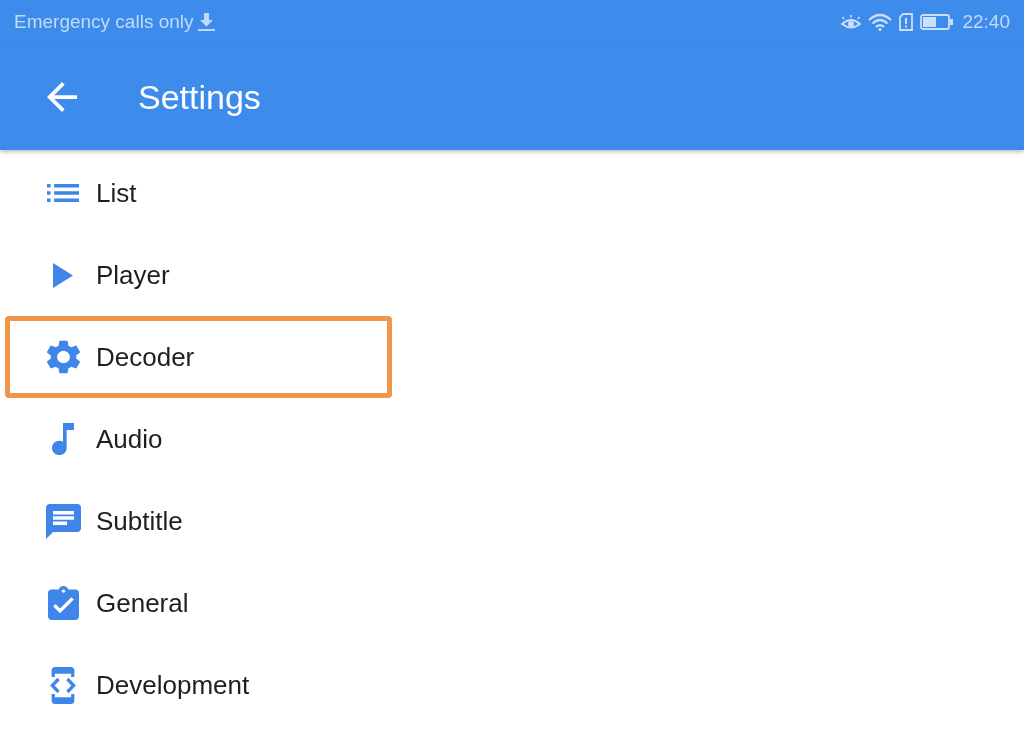 The width and height of the screenshot is (1024, 729). What do you see at coordinates (906, 22) in the screenshot?
I see `sim-alert-icon` at bounding box center [906, 22].